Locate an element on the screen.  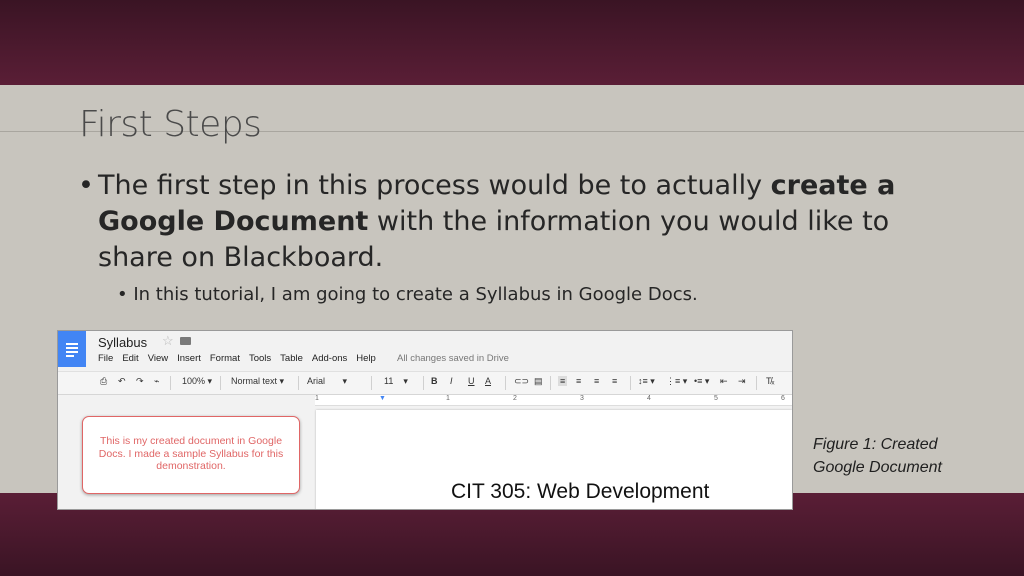
align-left-icon: ≡ is located at coordinates (563, 381).